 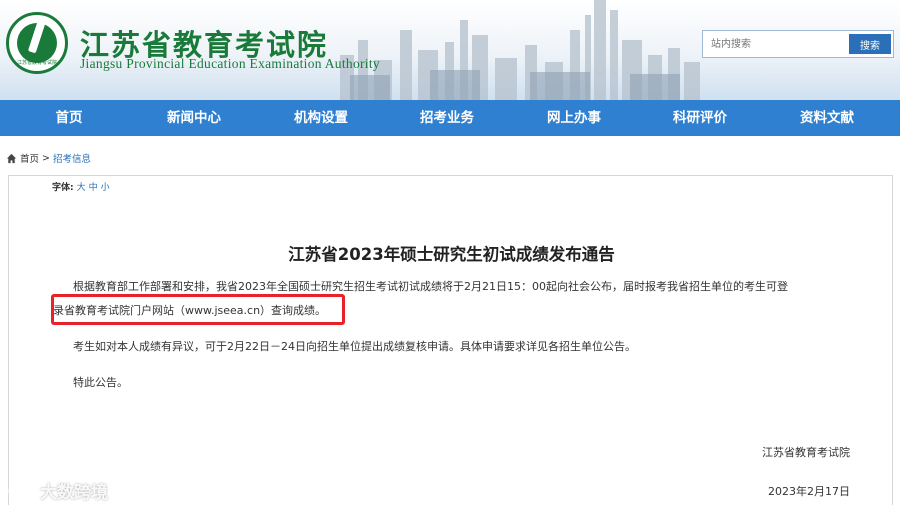 I want to click on article-title: 江苏省2023年硕士研究生初试成绩发布通告, so click(x=451, y=254).